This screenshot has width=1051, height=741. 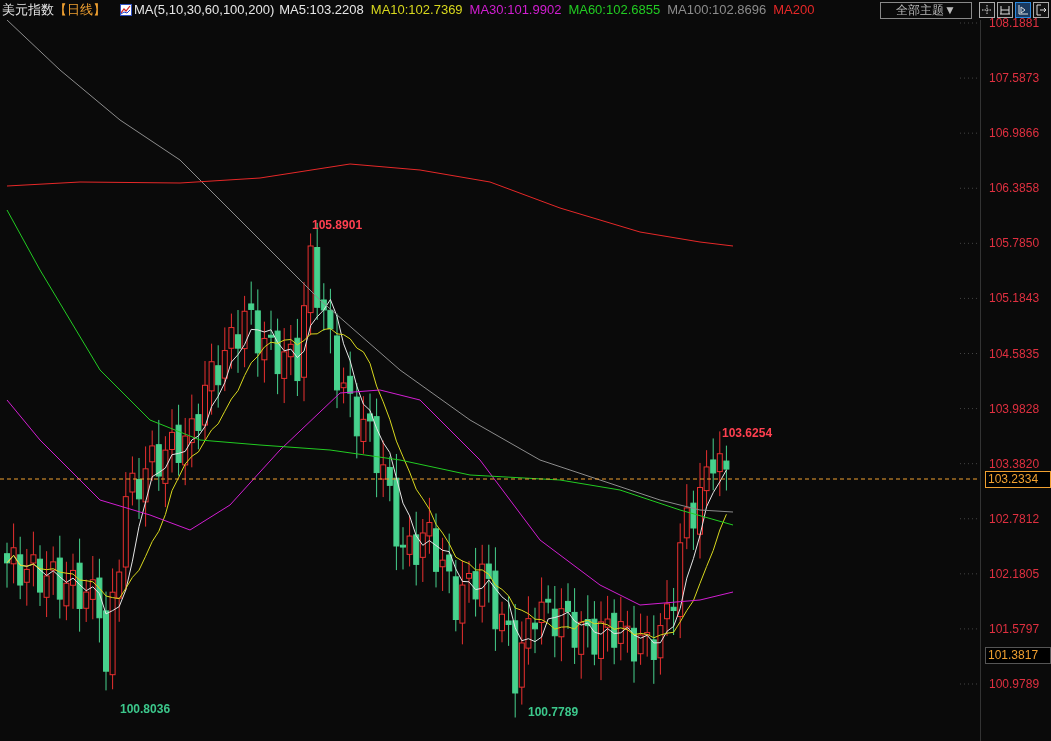 What do you see at coordinates (1014, 518) in the screenshot?
I see `price-tick-label: 102.7812` at bounding box center [1014, 518].